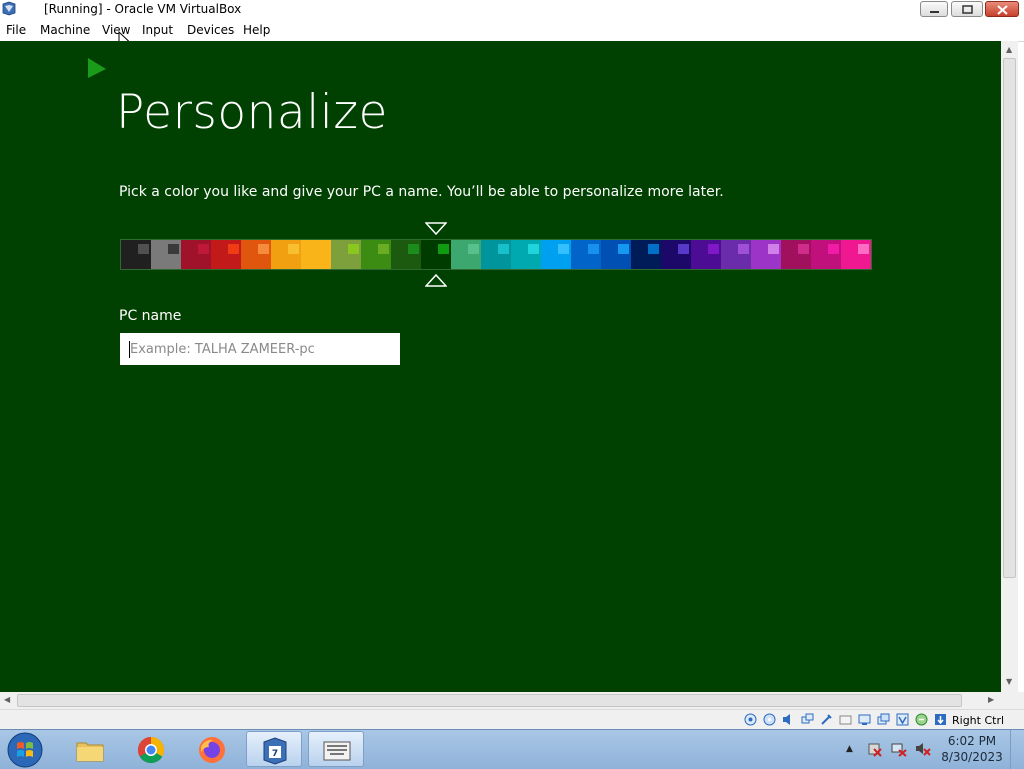 The height and width of the screenshot is (769, 1024). I want to click on close-icon, so click(1002, 10).